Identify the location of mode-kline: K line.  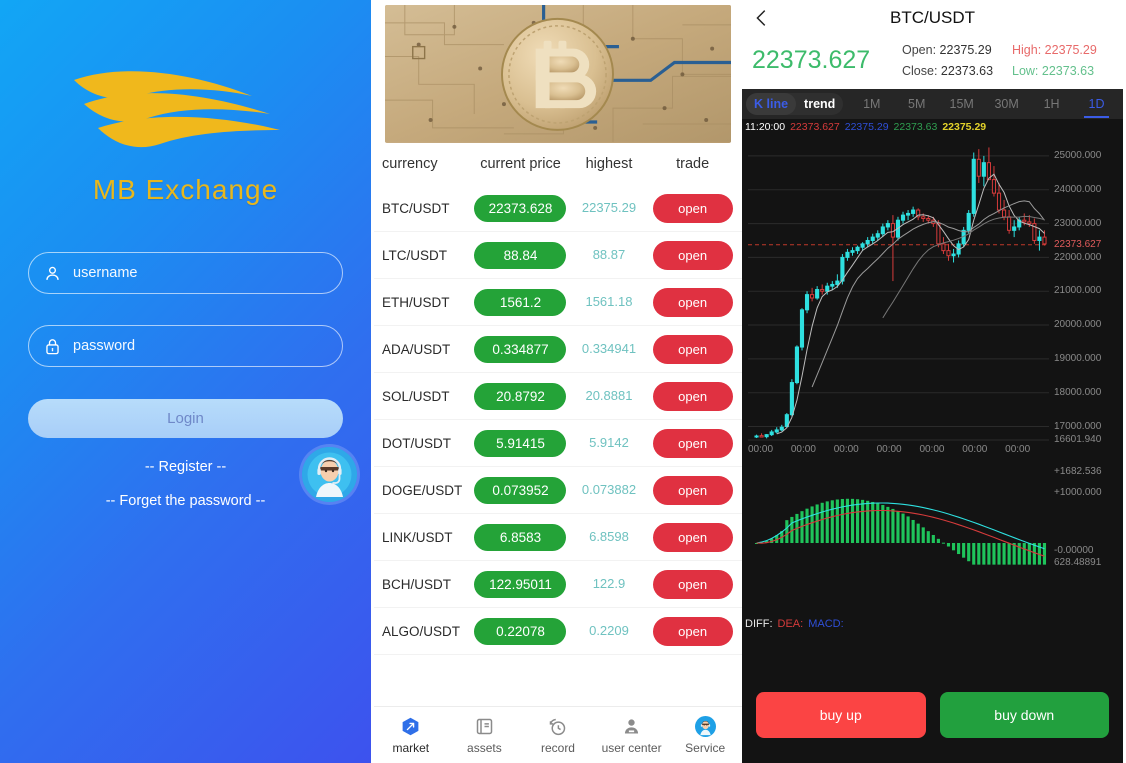
(771, 104).